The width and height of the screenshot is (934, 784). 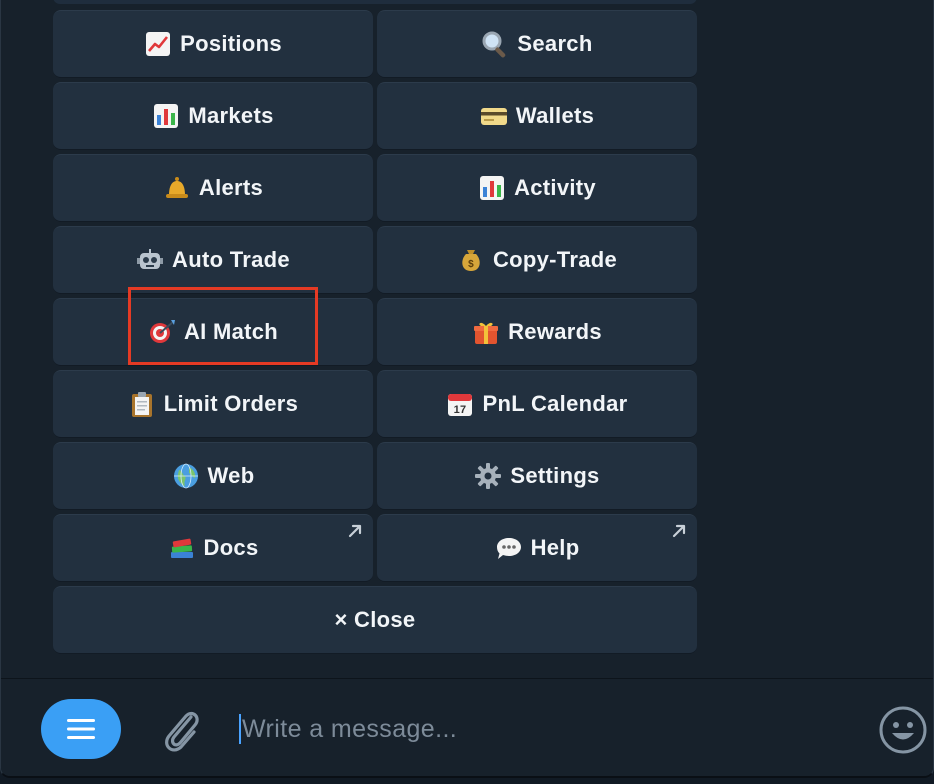 I want to click on button-label: Markets, so click(x=231, y=115).